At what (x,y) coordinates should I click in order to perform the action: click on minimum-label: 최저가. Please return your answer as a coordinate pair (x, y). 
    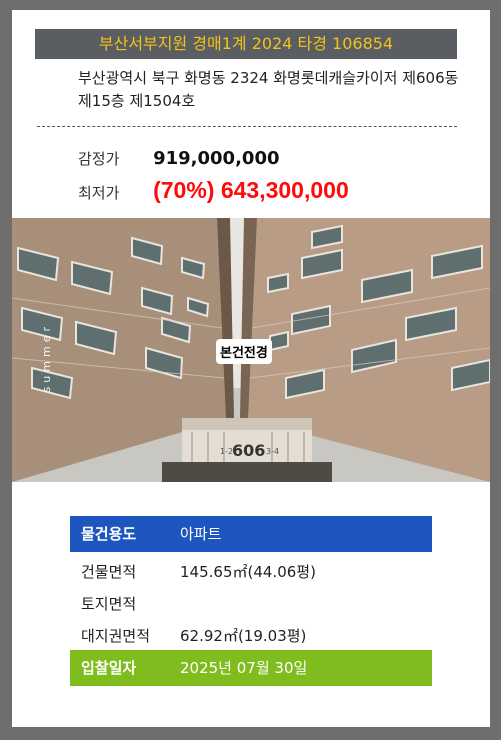
    Looking at the image, I should click on (99, 193).